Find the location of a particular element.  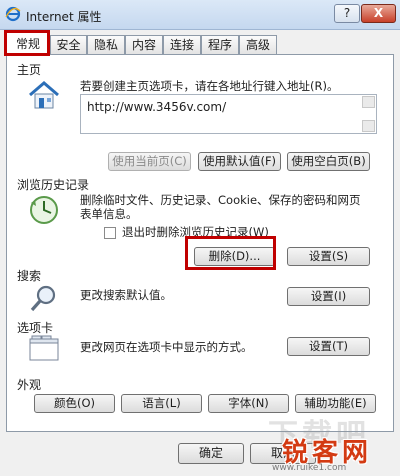

tab-connections: 连接 is located at coordinates (182, 44).